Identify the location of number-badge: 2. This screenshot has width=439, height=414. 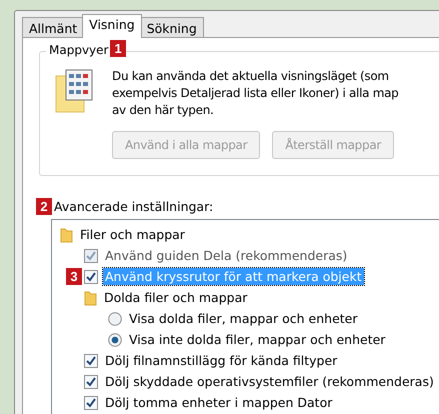
(44, 206).